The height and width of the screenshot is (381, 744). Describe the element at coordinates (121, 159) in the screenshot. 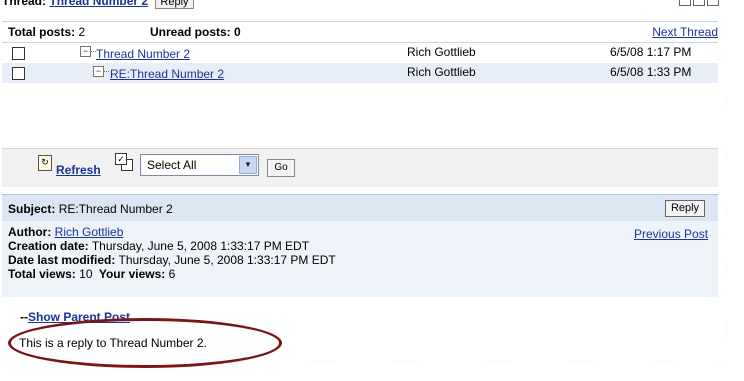

I see `checkbox-front-icon: ✓` at that location.